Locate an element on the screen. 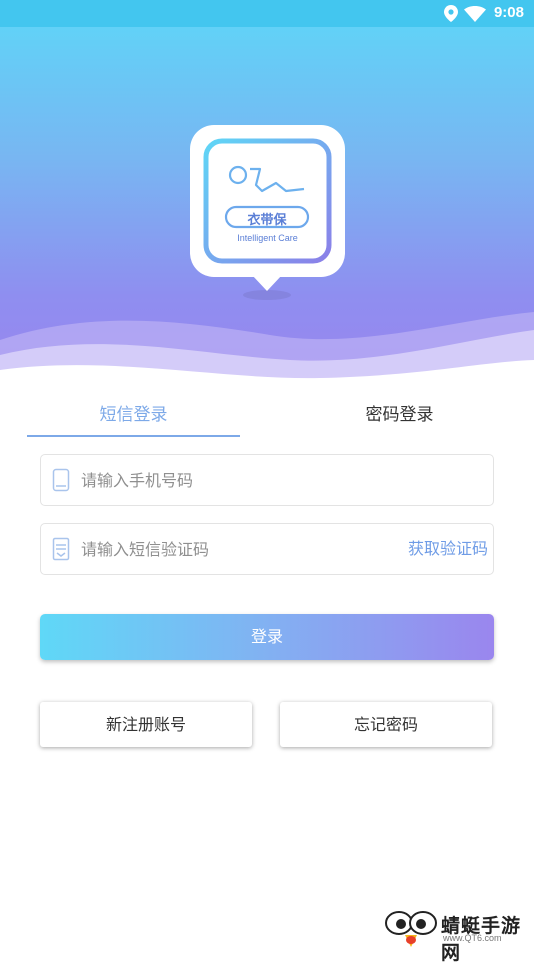  logo-tagline: Intelligent Care is located at coordinates (267, 238).